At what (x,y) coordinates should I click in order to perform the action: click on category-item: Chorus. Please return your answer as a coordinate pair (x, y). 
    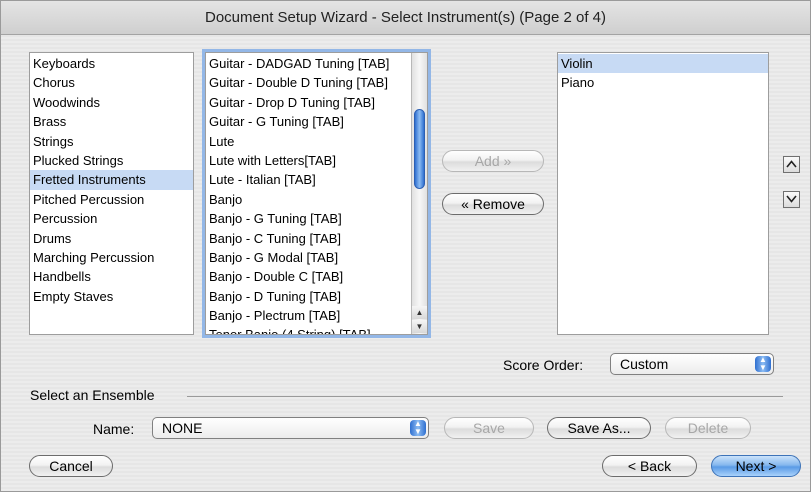
    Looking at the image, I should click on (111, 82).